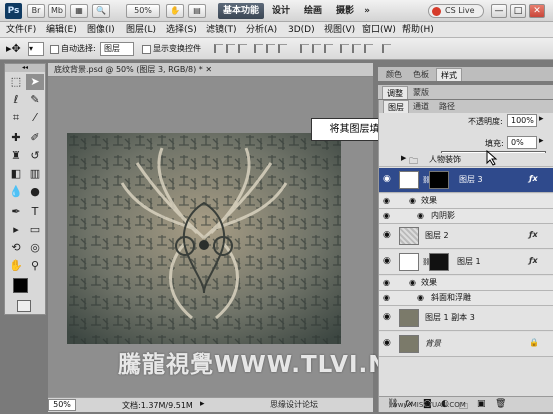 The image size is (553, 414). I want to click on extras-button: ▦, so click(79, 11).